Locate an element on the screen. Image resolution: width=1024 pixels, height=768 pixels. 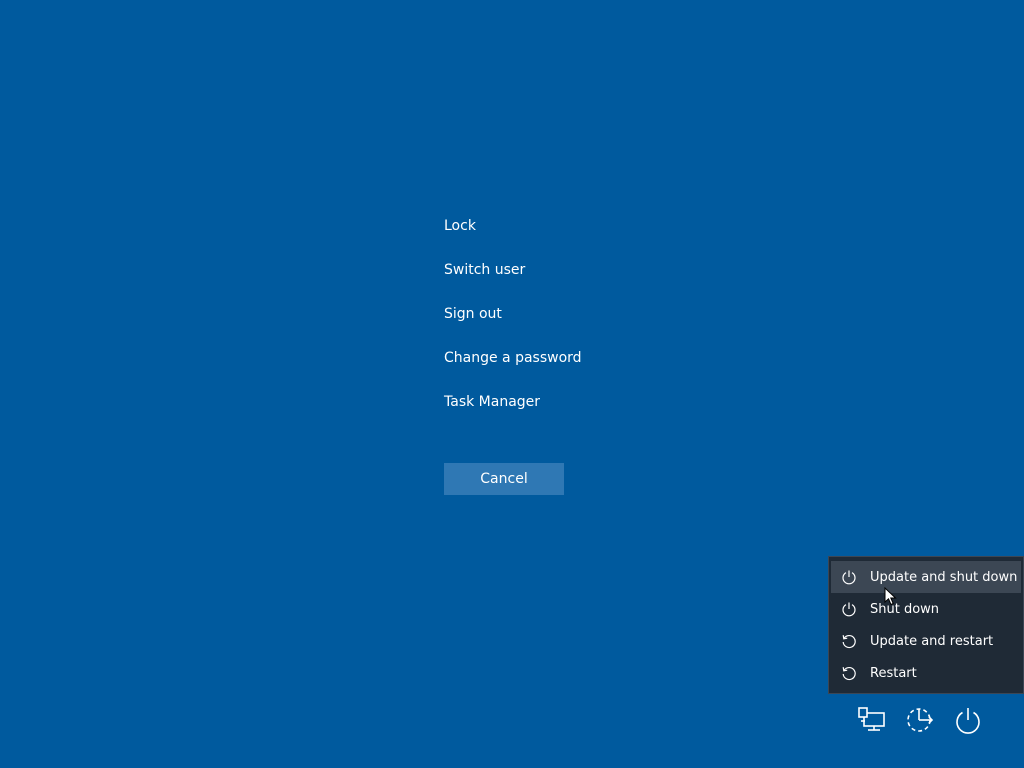
task-manager-option: Task Manager is located at coordinates (574, 402).